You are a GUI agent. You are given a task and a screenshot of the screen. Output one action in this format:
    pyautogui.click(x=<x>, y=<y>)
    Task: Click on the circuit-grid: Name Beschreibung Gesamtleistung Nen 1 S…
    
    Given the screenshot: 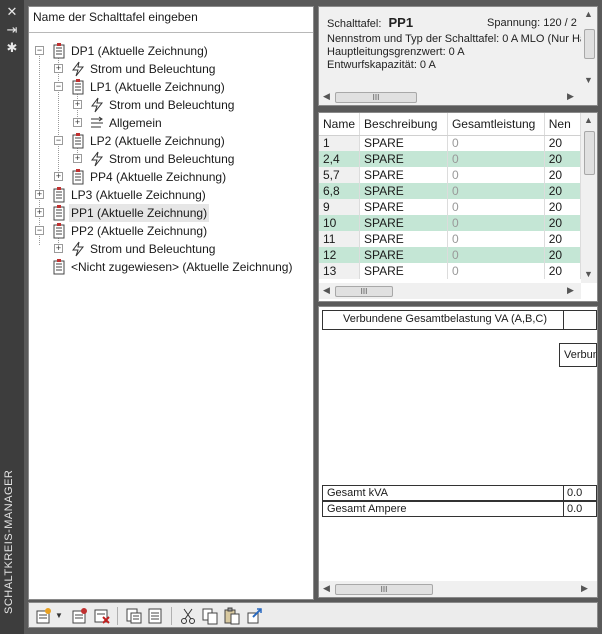 What is the action you would take?
    pyautogui.click(x=450, y=197)
    